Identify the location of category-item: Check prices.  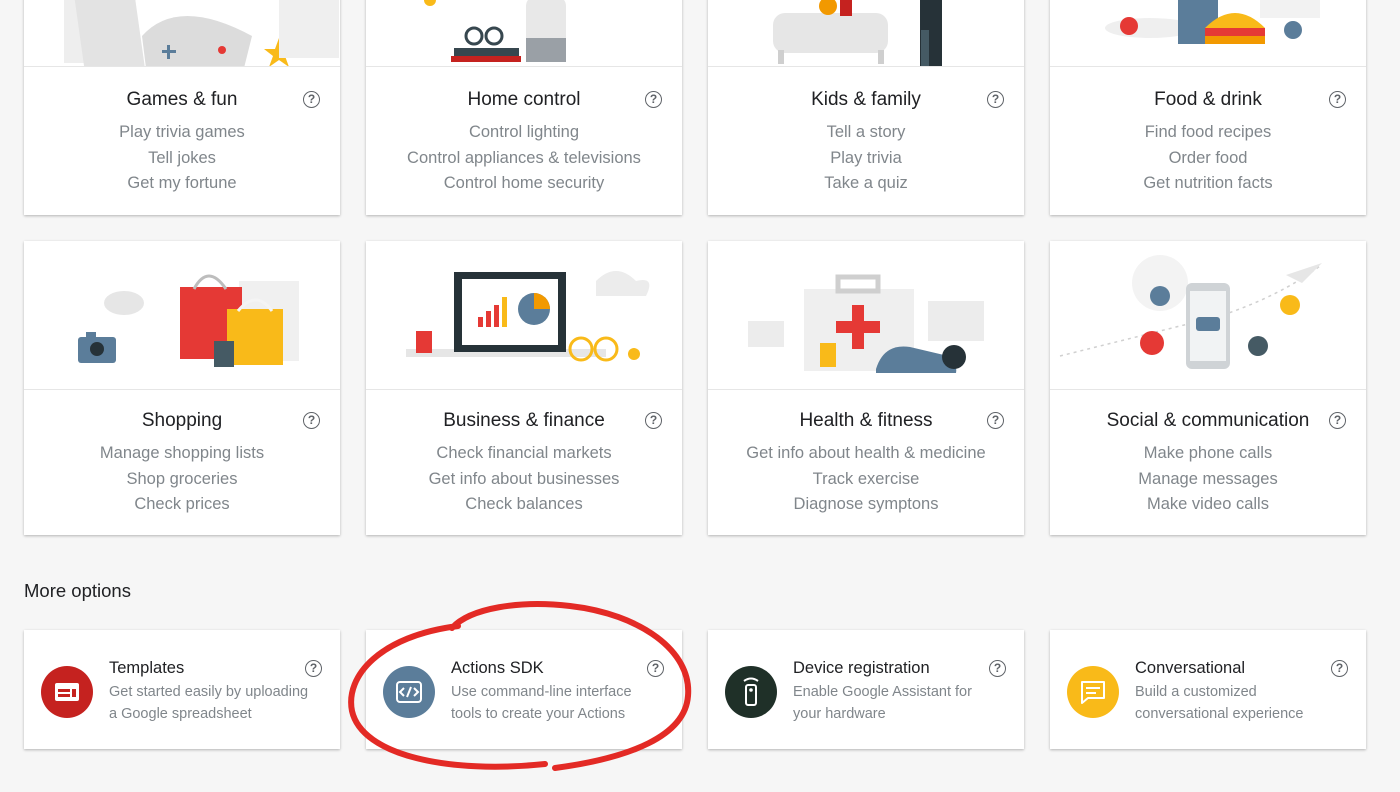
(182, 505).